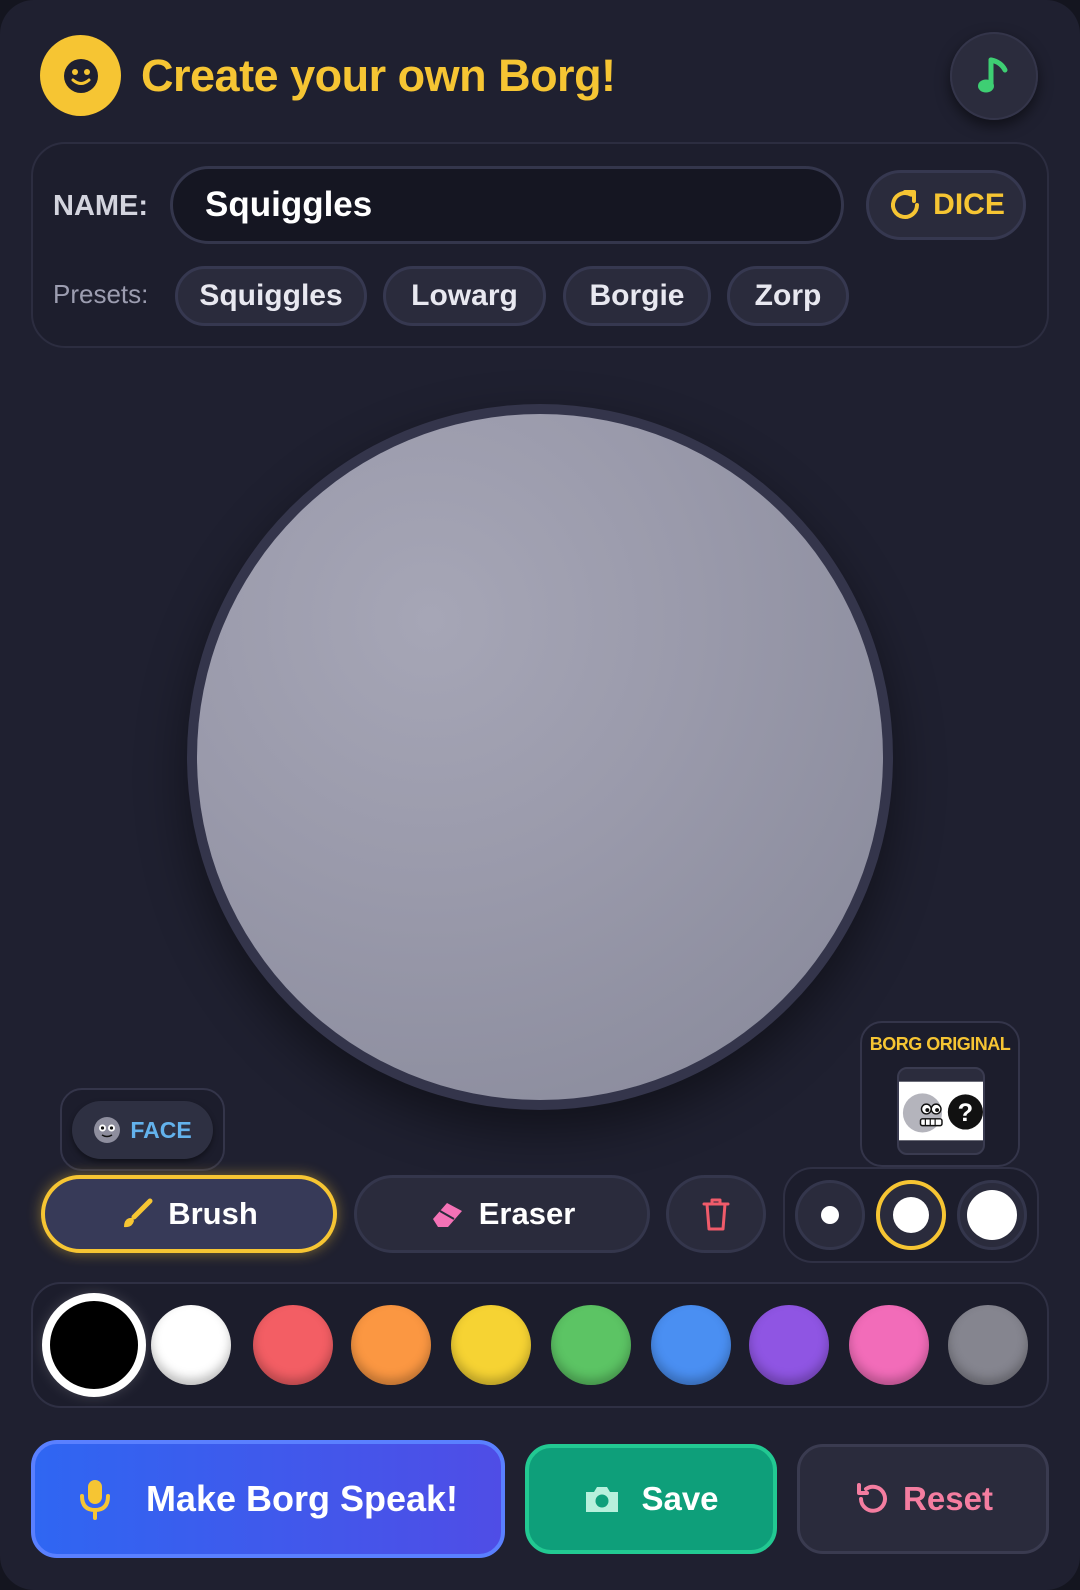 The height and width of the screenshot is (1590, 1080). Describe the element at coordinates (271, 296) in the screenshot. I see `preset-chip-squiggles: Squiggles` at that location.